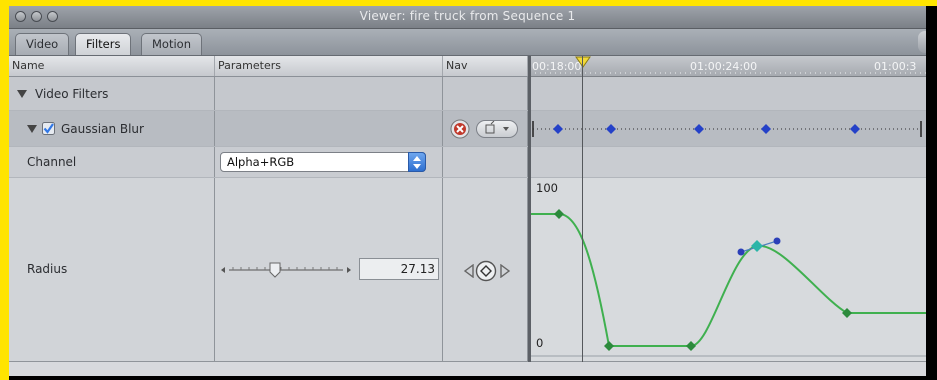 Image resolution: width=937 pixels, height=380 pixels. I want to click on up-down-arrows-icon, so click(417, 162).